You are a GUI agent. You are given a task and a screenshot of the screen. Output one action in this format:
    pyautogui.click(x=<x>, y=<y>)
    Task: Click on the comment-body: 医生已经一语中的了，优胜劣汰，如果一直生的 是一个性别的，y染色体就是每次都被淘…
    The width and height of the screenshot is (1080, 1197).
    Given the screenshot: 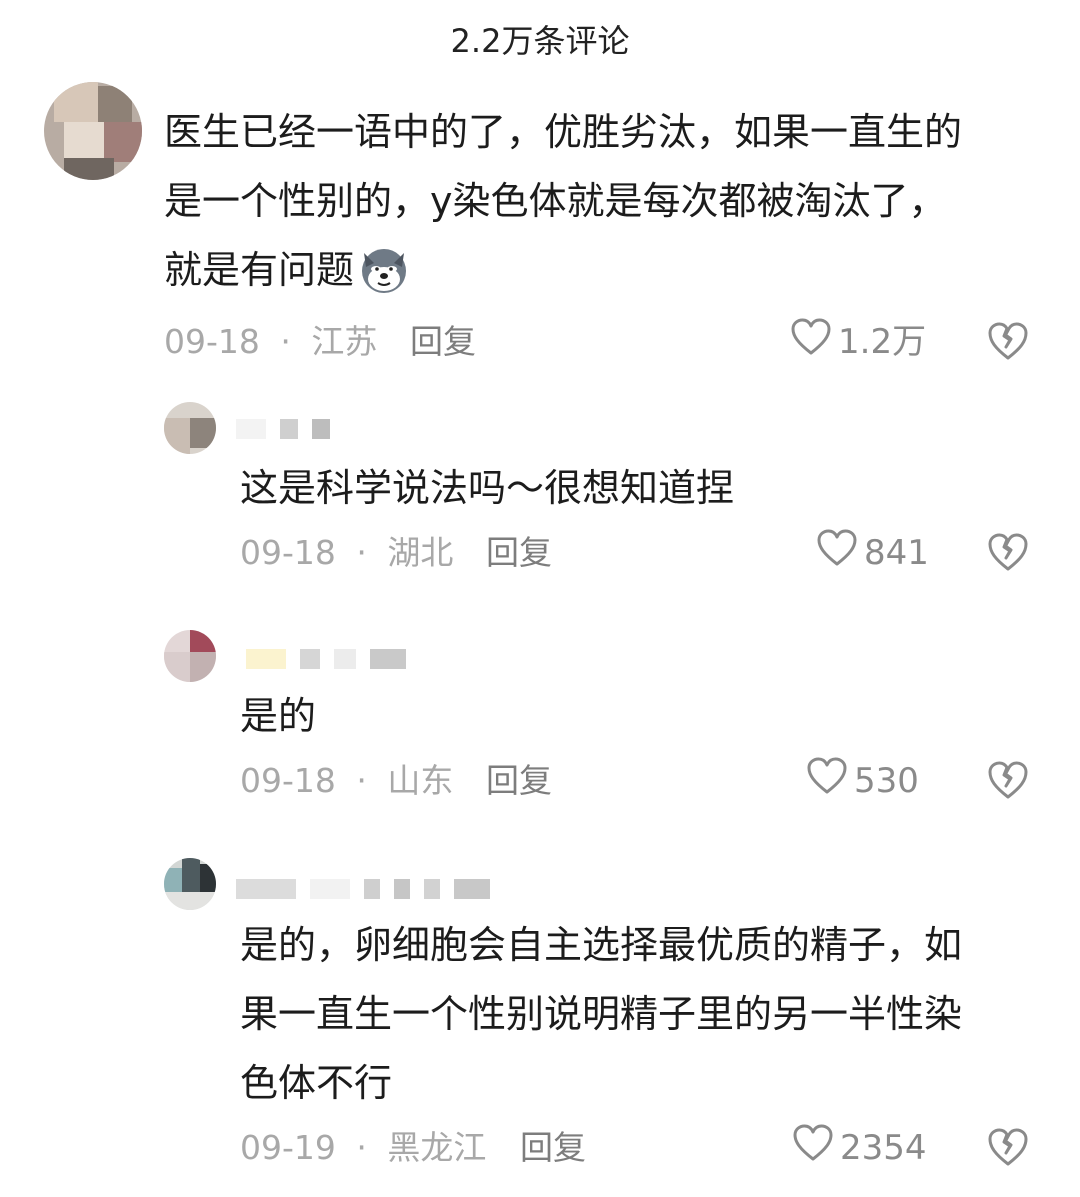 What is the action you would take?
    pyautogui.click(x=563, y=201)
    